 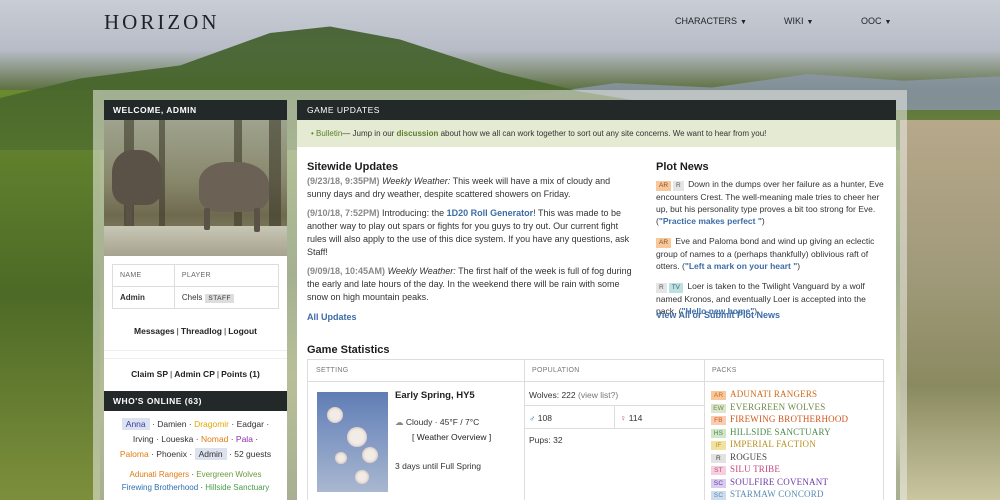 I want to click on player-name: Chels, so click(x=192, y=297).